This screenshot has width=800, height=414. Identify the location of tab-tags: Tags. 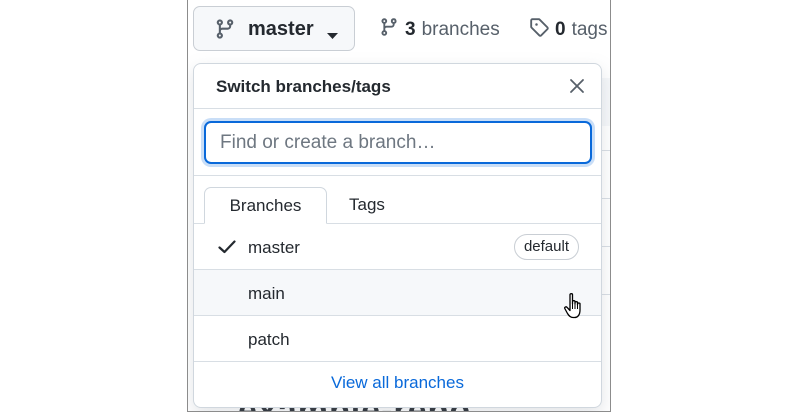
(367, 205).